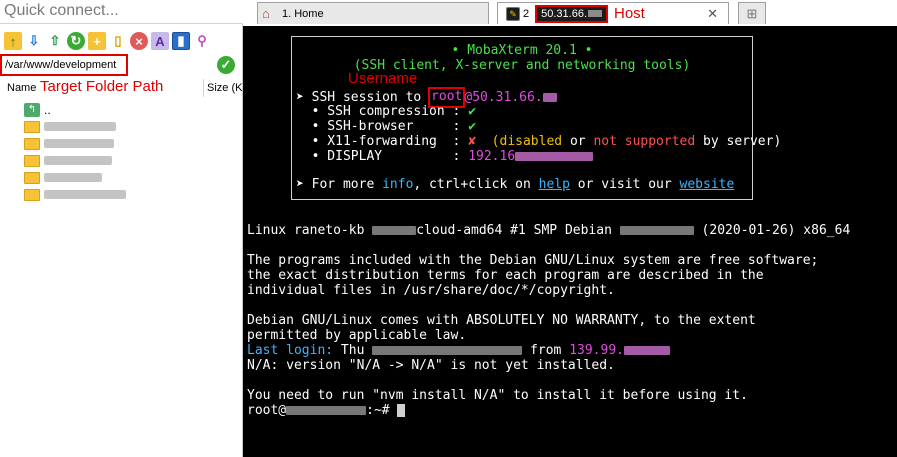 This screenshot has height=457, width=897. I want to click on path-input: /var/www/development, so click(64, 65).